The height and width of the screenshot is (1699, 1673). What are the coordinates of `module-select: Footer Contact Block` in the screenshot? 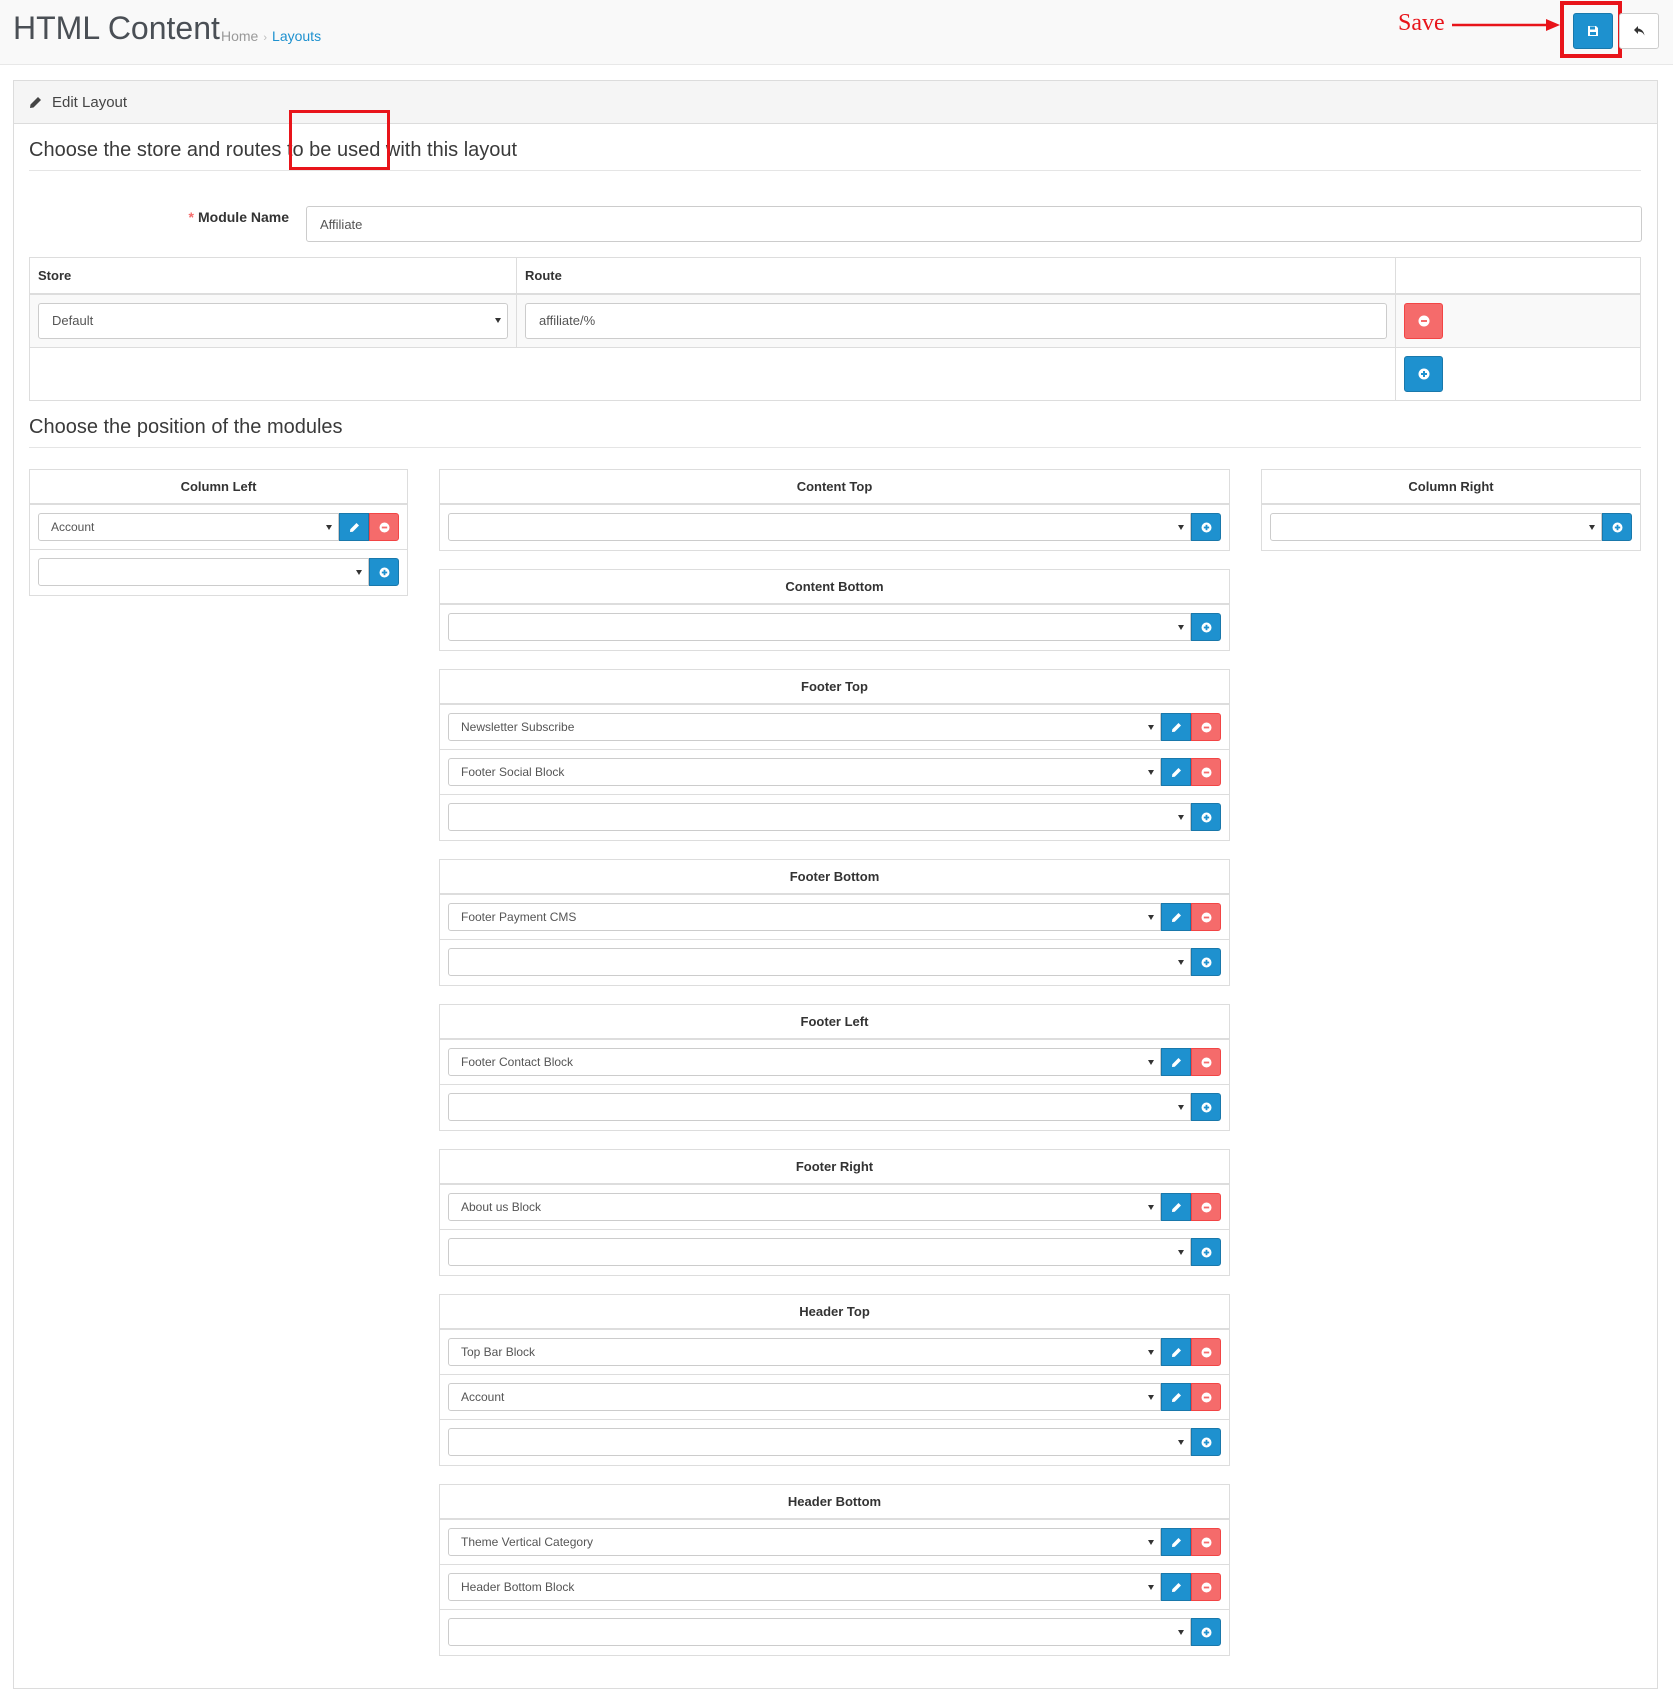 It's located at (804, 1062).